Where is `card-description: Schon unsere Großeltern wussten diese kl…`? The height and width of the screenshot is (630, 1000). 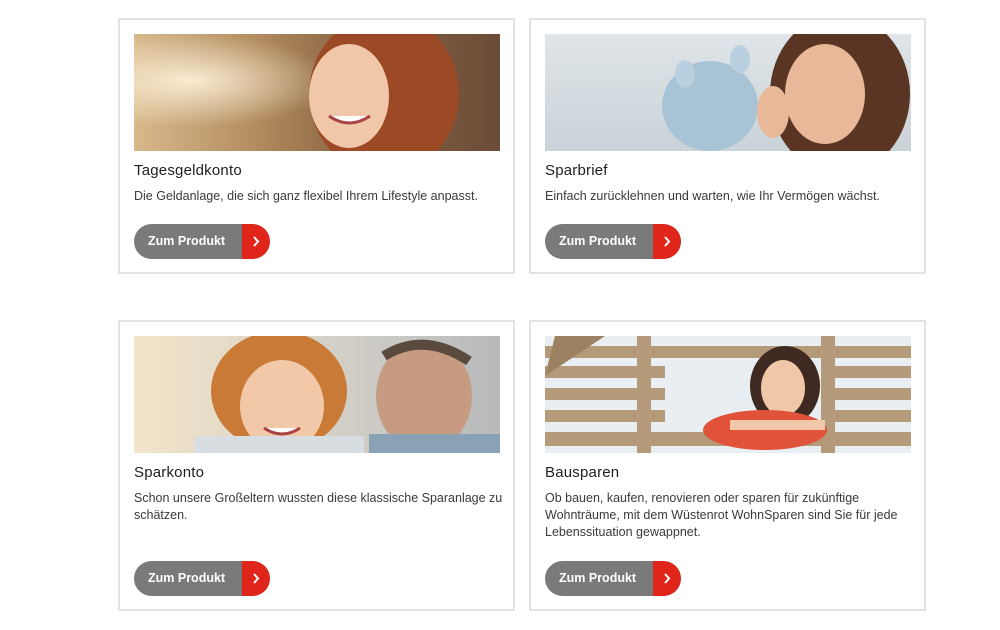 card-description: Schon unsere Großeltern wussten diese kl… is located at coordinates (318, 506).